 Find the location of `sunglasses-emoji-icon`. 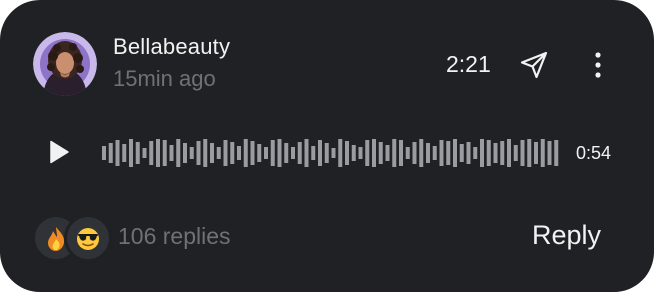

sunglasses-emoji-icon is located at coordinates (88, 239).